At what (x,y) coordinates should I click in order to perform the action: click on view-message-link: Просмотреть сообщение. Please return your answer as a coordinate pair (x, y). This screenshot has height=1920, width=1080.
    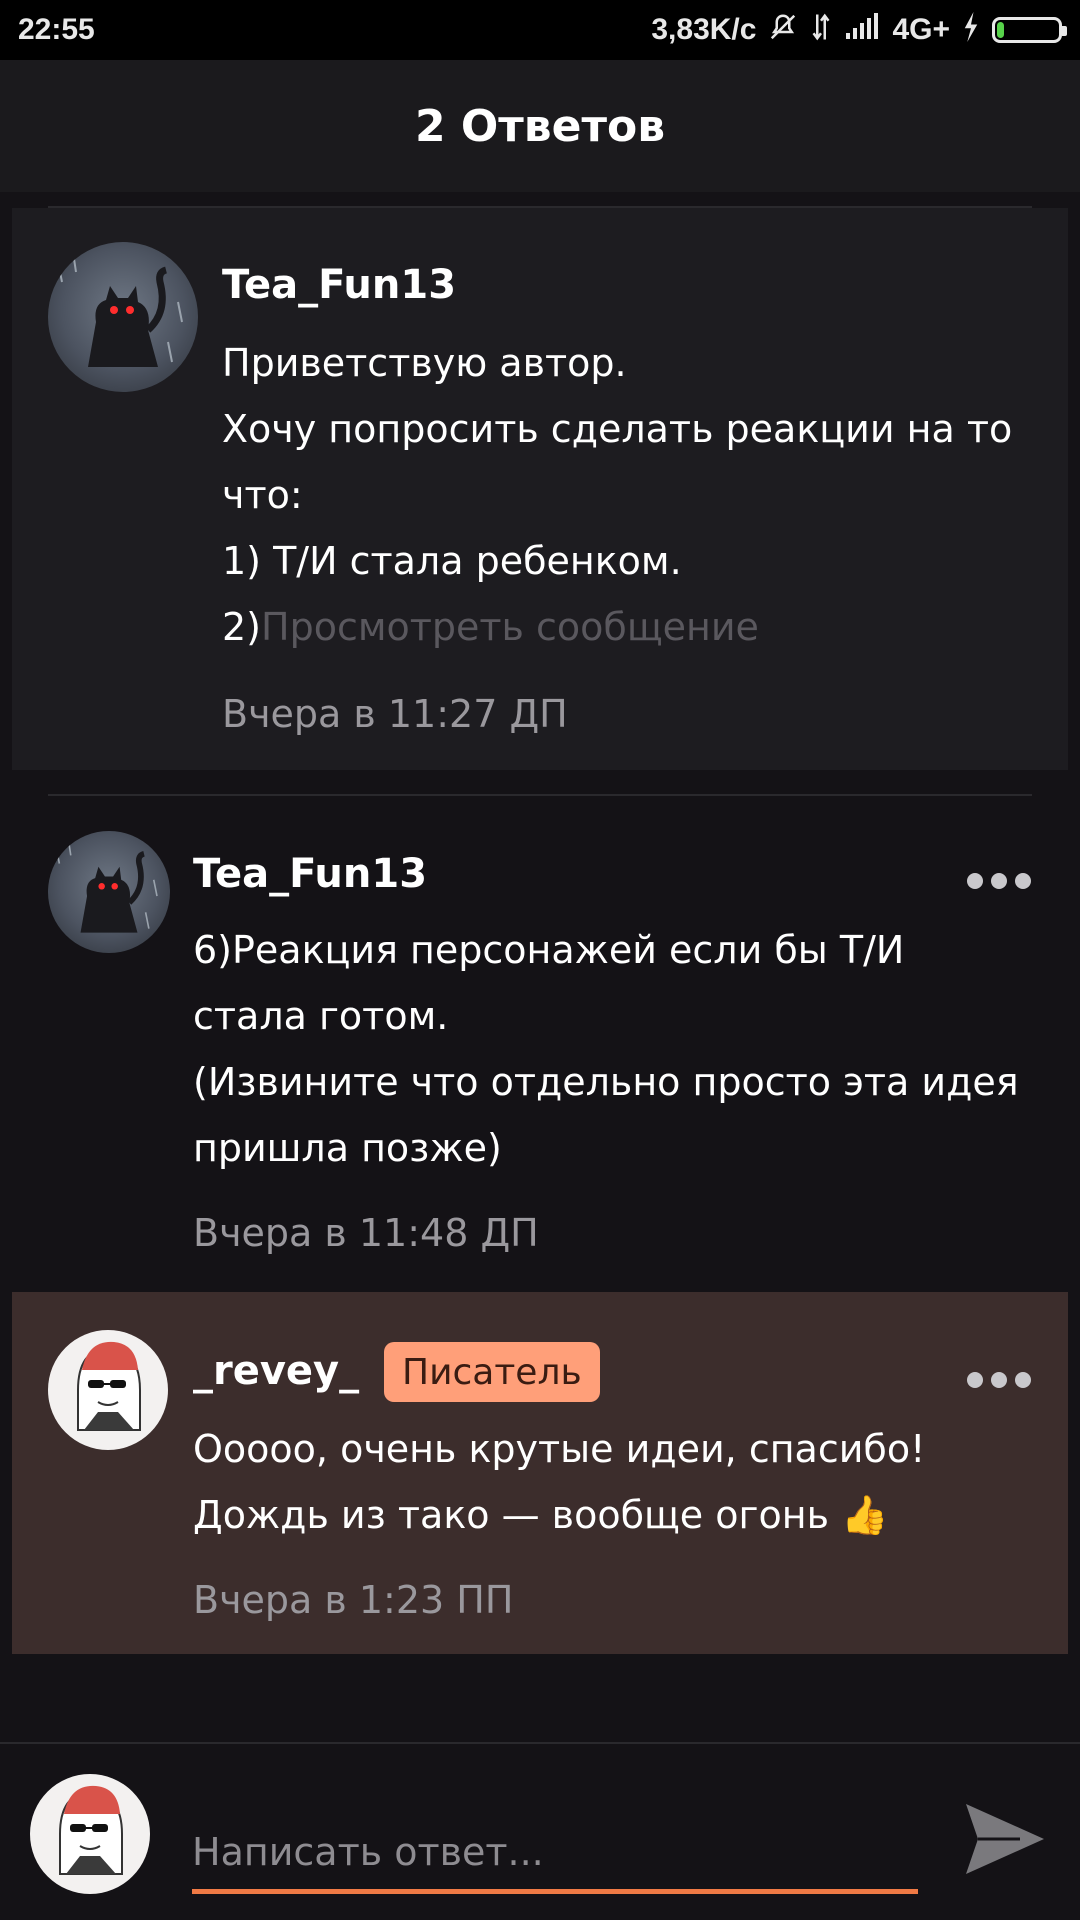
    Looking at the image, I should click on (510, 627).